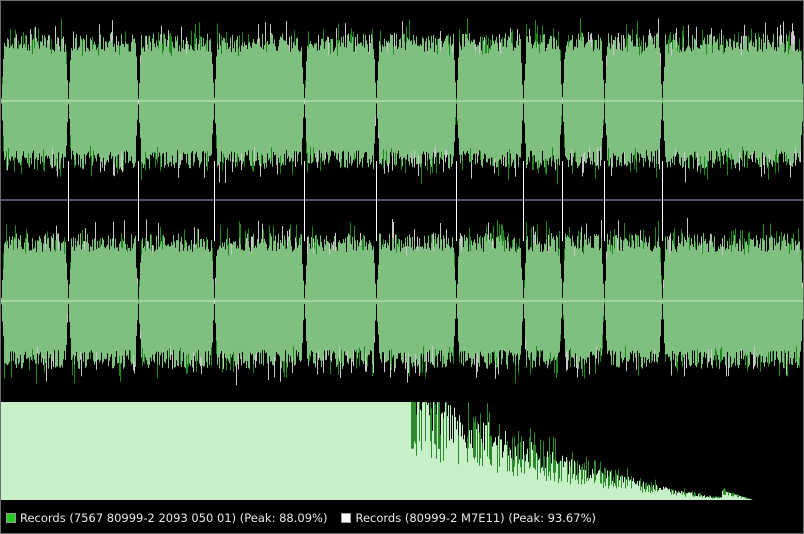  Describe the element at coordinates (11, 518) in the screenshot. I see `legend-swatch-green` at that location.